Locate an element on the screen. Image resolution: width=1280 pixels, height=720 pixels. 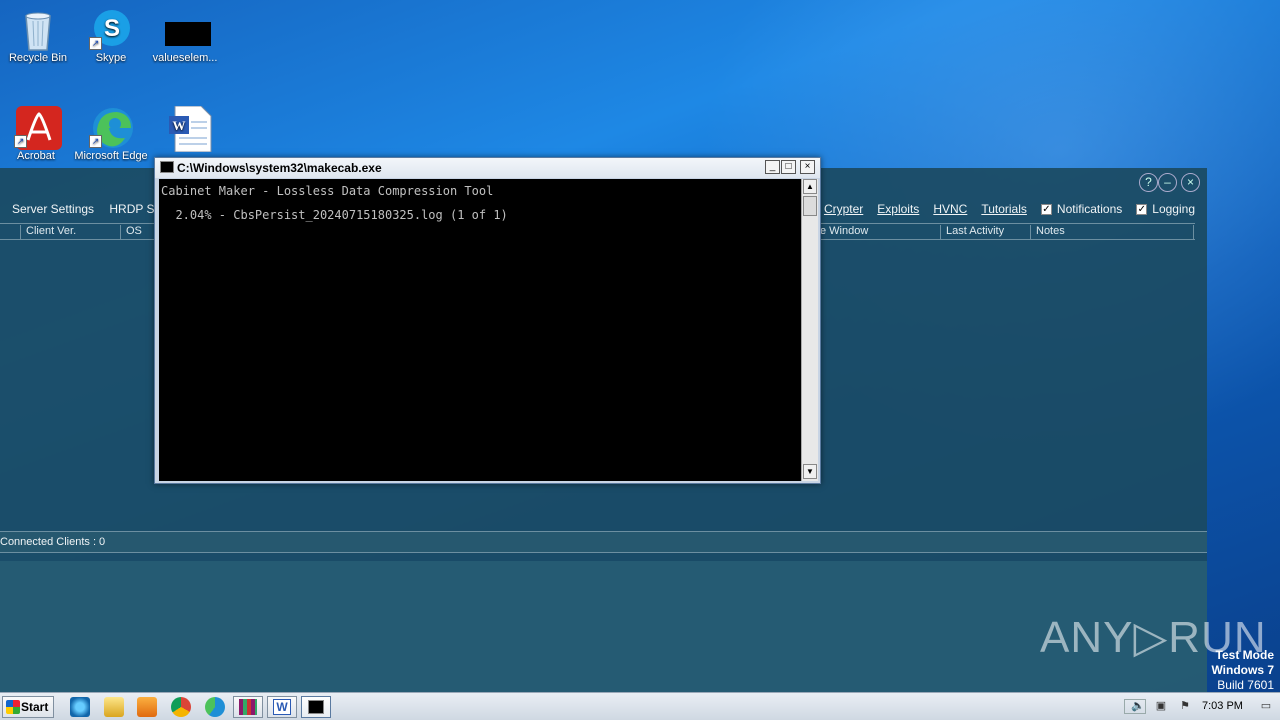
skype-icon: S ↗ is located at coordinates (110, 29).